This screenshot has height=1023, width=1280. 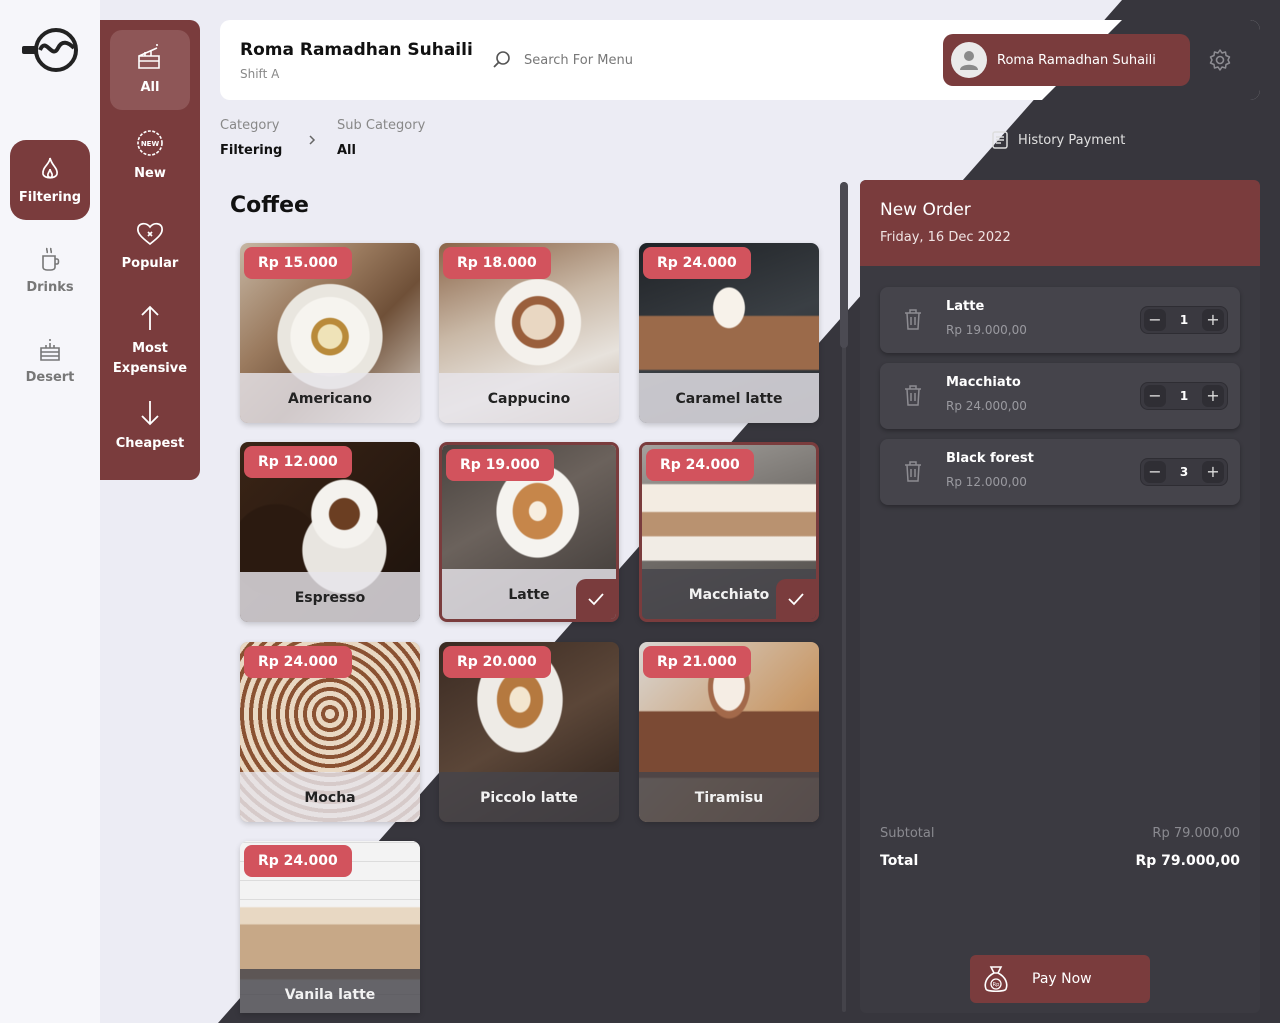 I want to click on pay-now-label: Pay Now, so click(x=1062, y=979).